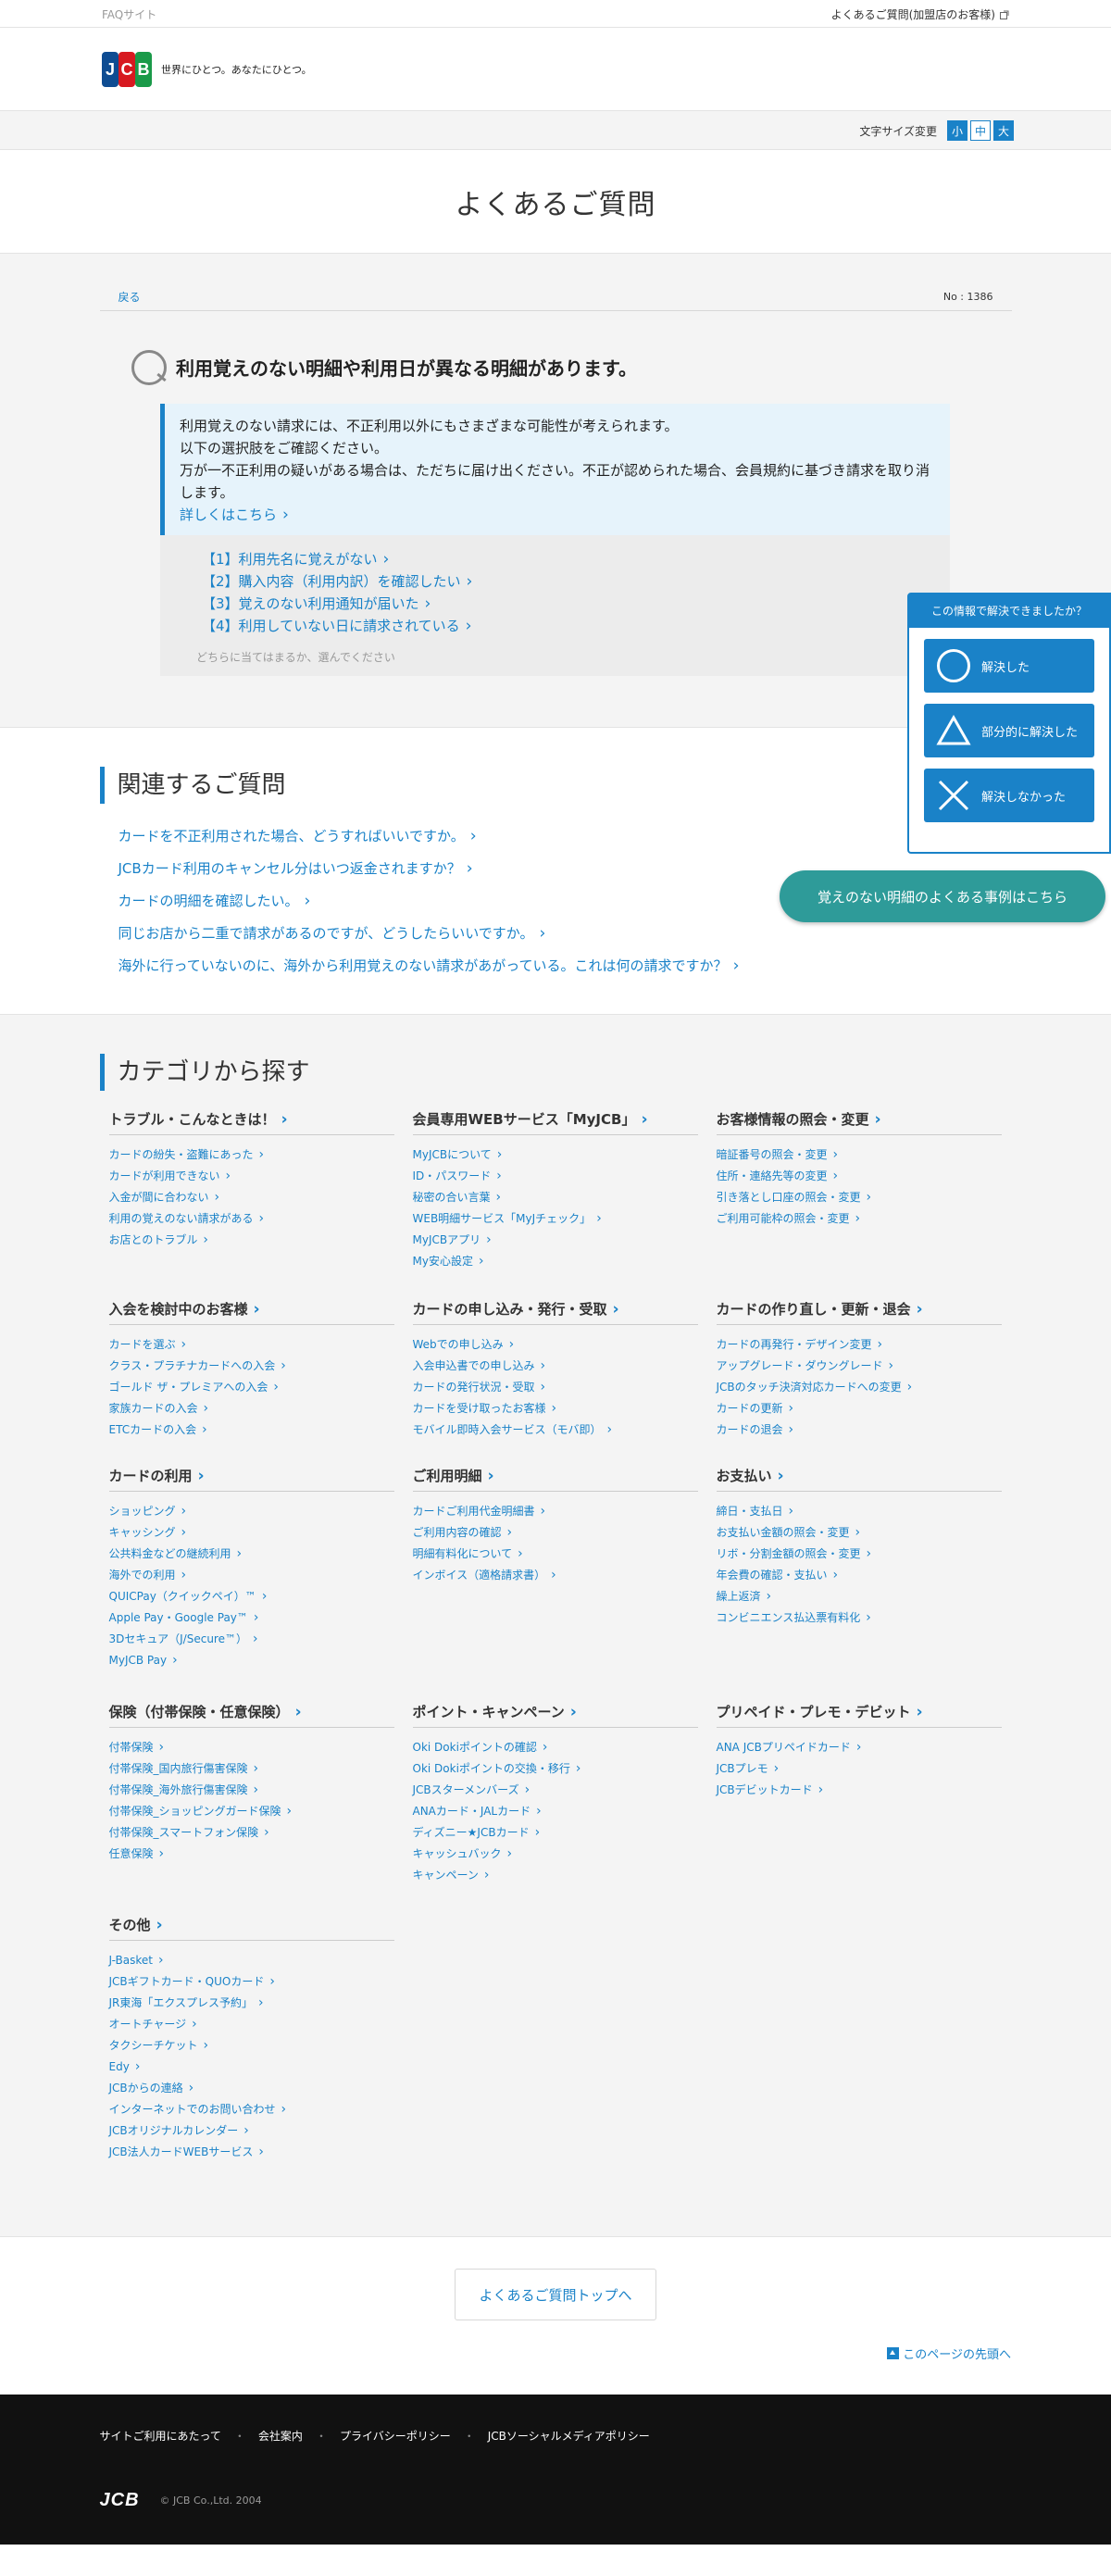 This screenshot has width=1111, height=2576. I want to click on category-link: Edy, so click(125, 2067).